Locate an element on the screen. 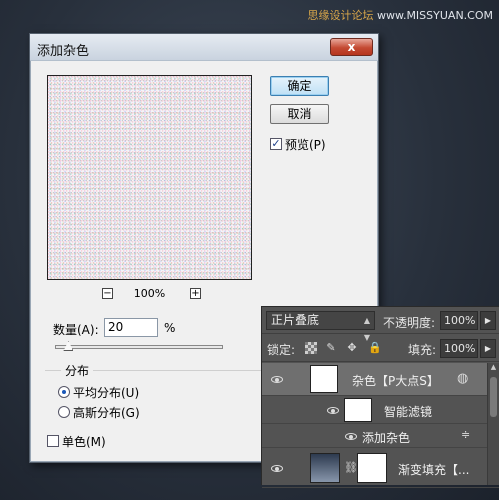  lock-brush-icon: ✎ is located at coordinates (331, 348).